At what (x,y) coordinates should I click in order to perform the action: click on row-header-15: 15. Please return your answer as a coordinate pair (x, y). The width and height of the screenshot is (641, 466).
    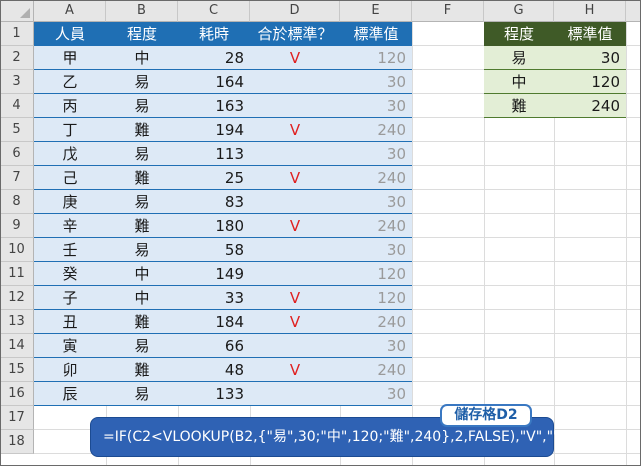
    Looking at the image, I should click on (17, 370).